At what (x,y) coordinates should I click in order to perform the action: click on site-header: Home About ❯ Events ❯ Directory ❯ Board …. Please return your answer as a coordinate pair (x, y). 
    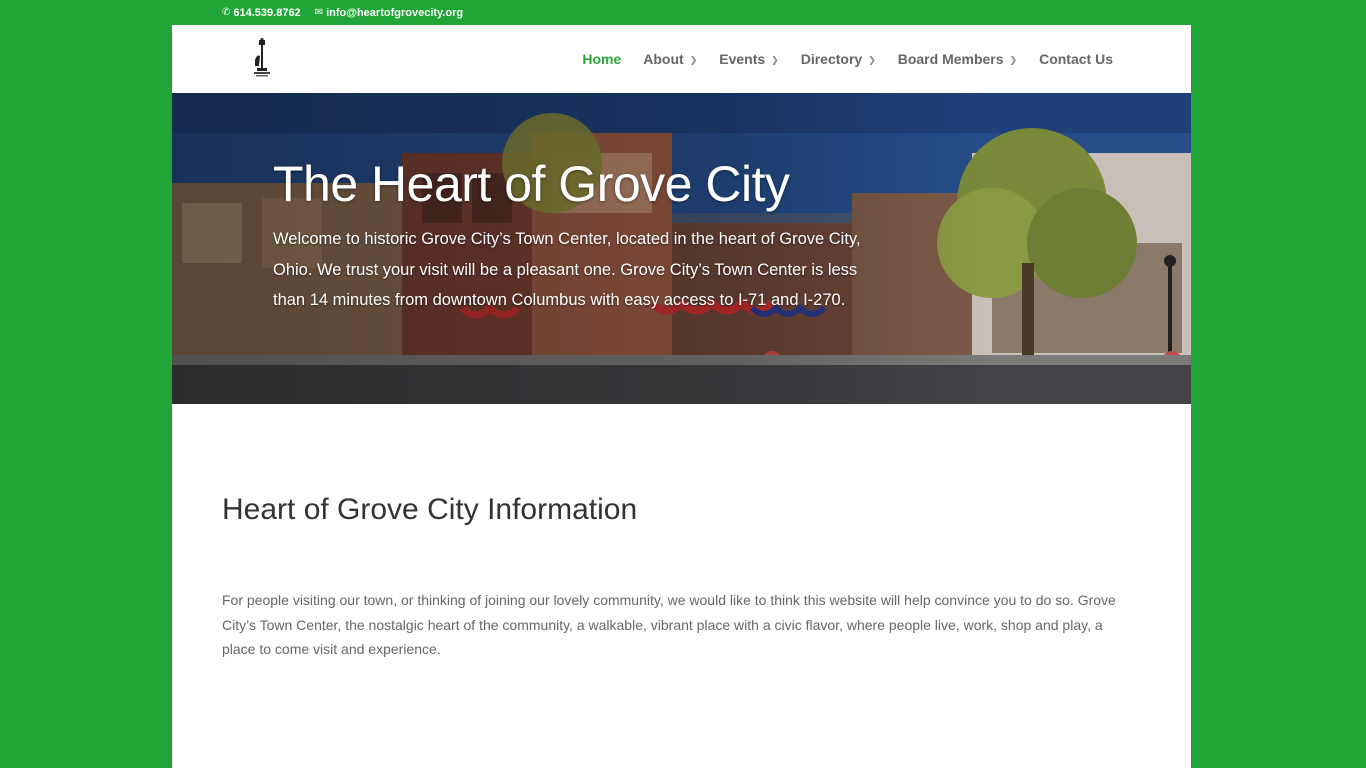
    Looking at the image, I should click on (681, 59).